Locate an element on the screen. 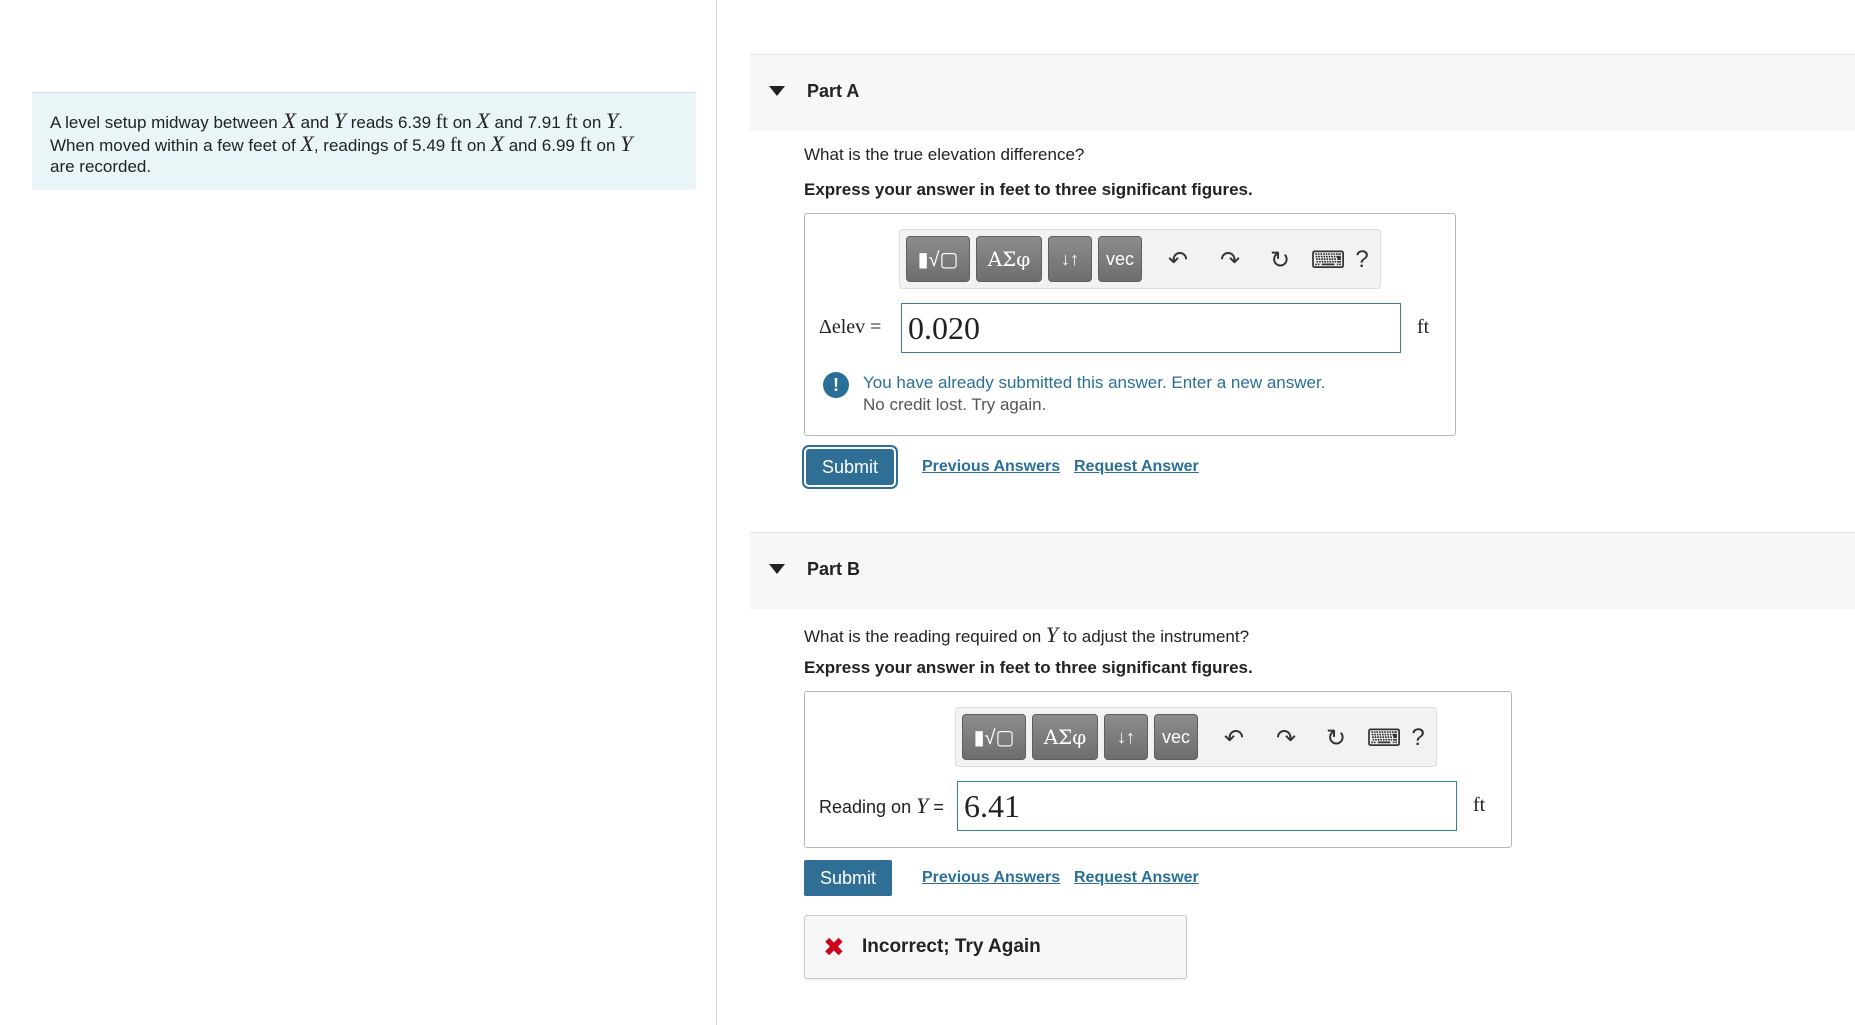 The image size is (1855, 1025). part-a-header: Part A is located at coordinates (1302, 92).